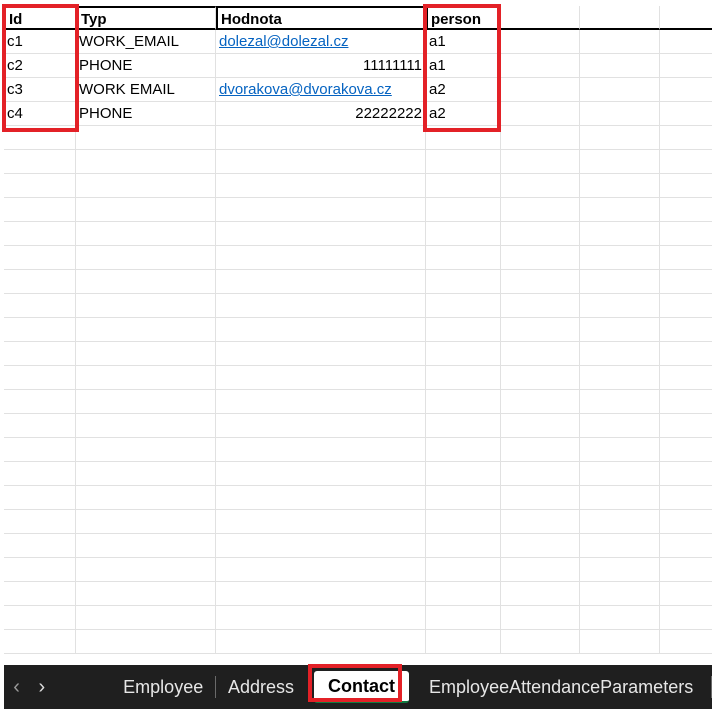 This screenshot has height=711, width=712. I want to click on tab-employee: Employee, so click(163, 687).